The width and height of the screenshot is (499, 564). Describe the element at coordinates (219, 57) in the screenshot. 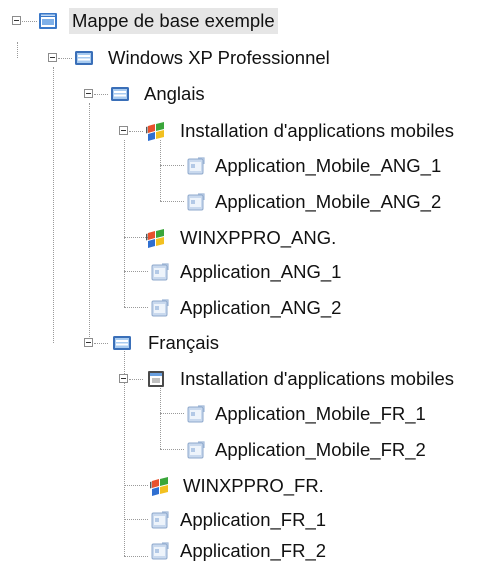

I see `tree-node-label: Windows XP Professionnel` at that location.